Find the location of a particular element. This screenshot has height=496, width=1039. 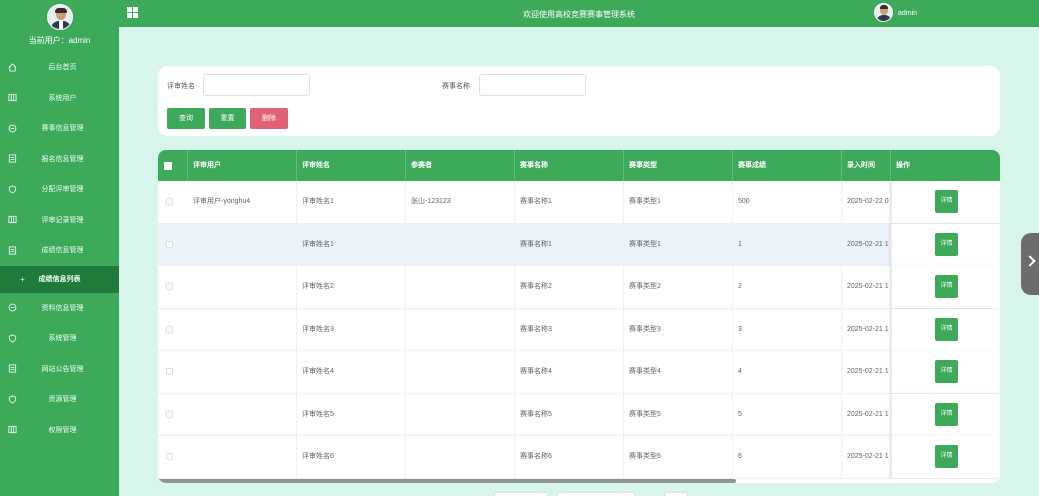

chat-icon is located at coordinates (12, 307).